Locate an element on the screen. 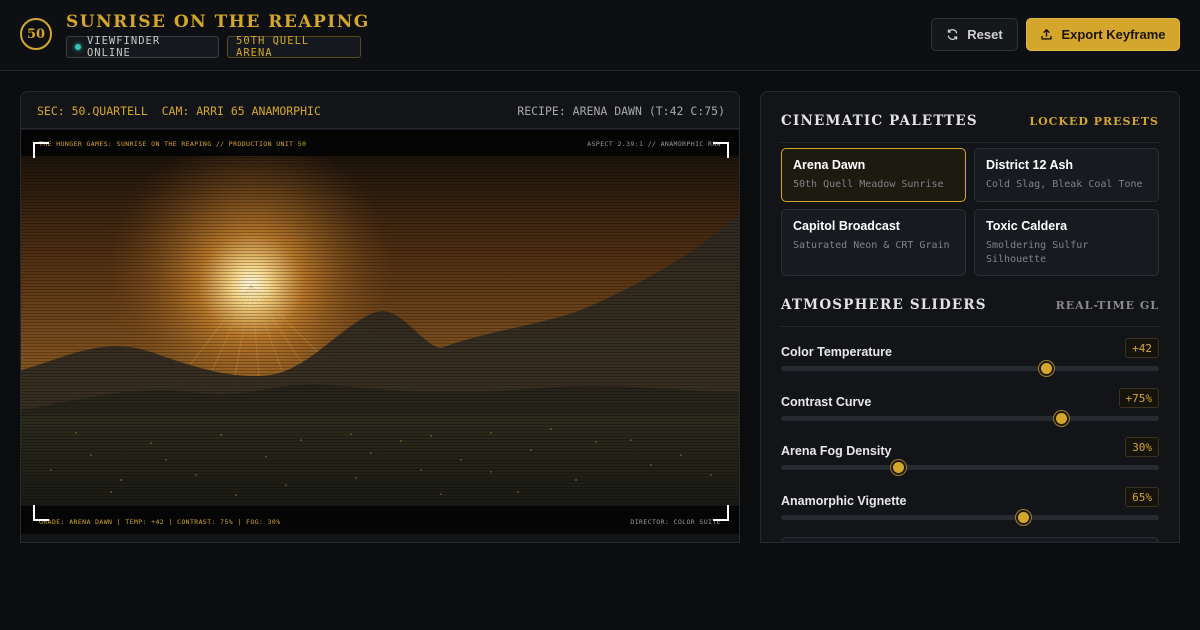 Image resolution: width=1200 pixels, height=630 pixels. palette-description: Smoldering Sulfur Silhouette is located at coordinates (1037, 252).